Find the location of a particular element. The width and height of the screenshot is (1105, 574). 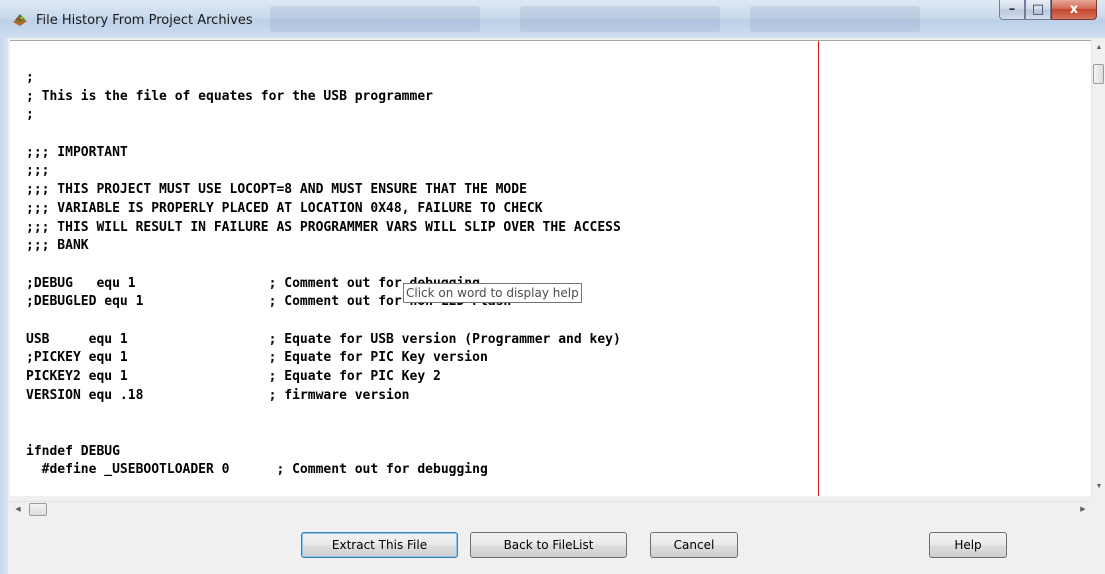

close-icon: x is located at coordinates (1074, 9).